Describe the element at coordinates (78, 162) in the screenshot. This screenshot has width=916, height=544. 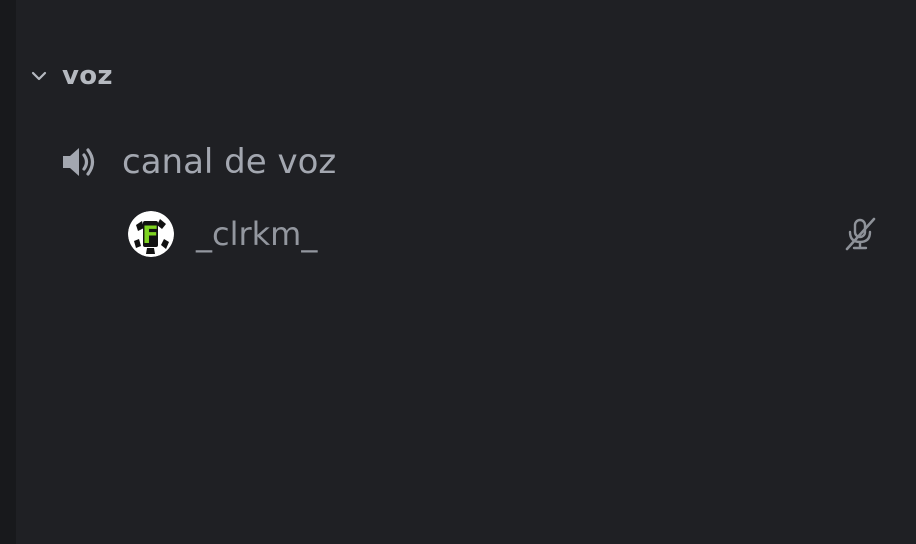
I see `speaker-icon` at that location.